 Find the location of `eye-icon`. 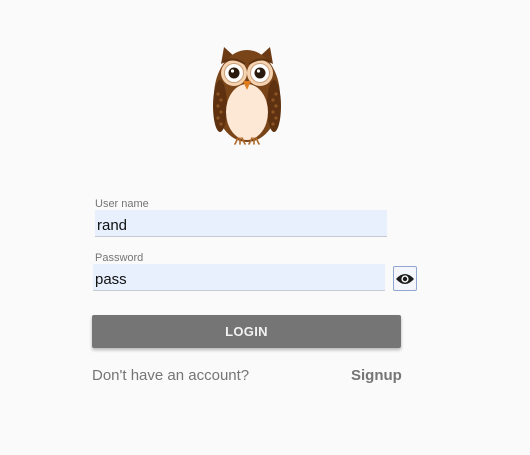

eye-icon is located at coordinates (405, 279).